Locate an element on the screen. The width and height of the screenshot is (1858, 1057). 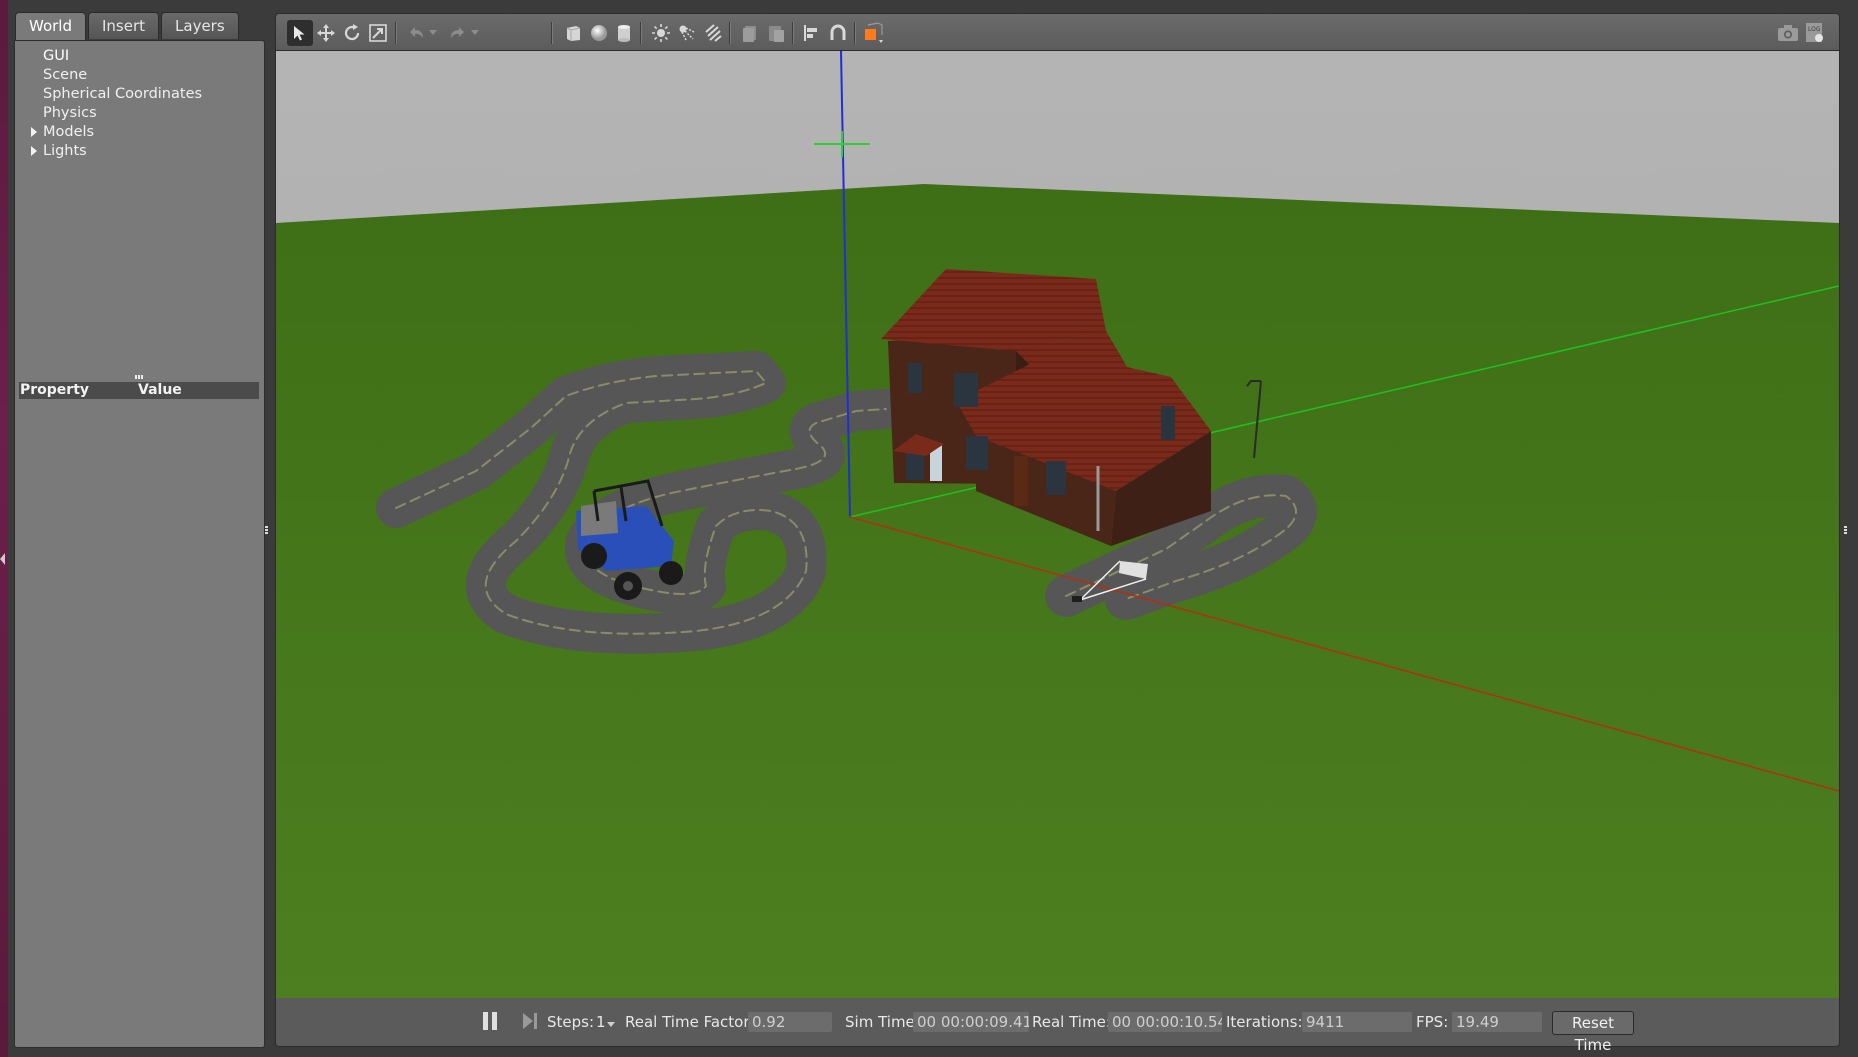
sim-time-value: 00 00:00:09.411 is located at coordinates (971, 1022).